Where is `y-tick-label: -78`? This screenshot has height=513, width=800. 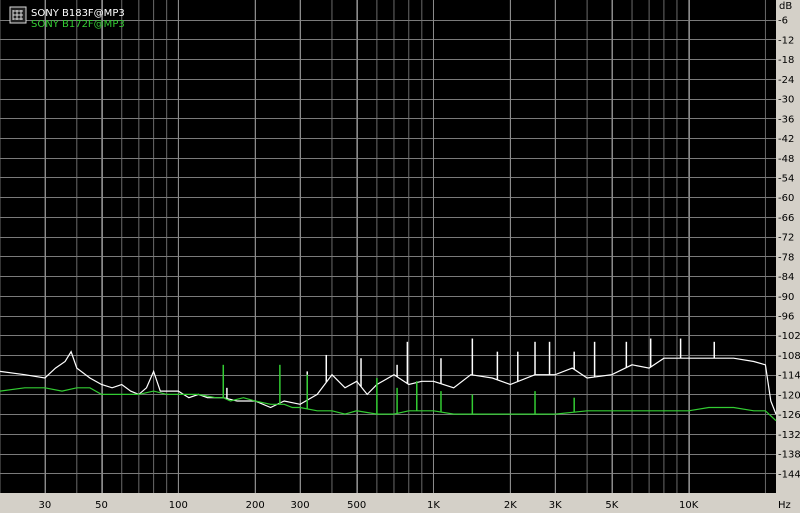 y-tick-label: -78 is located at coordinates (786, 257).